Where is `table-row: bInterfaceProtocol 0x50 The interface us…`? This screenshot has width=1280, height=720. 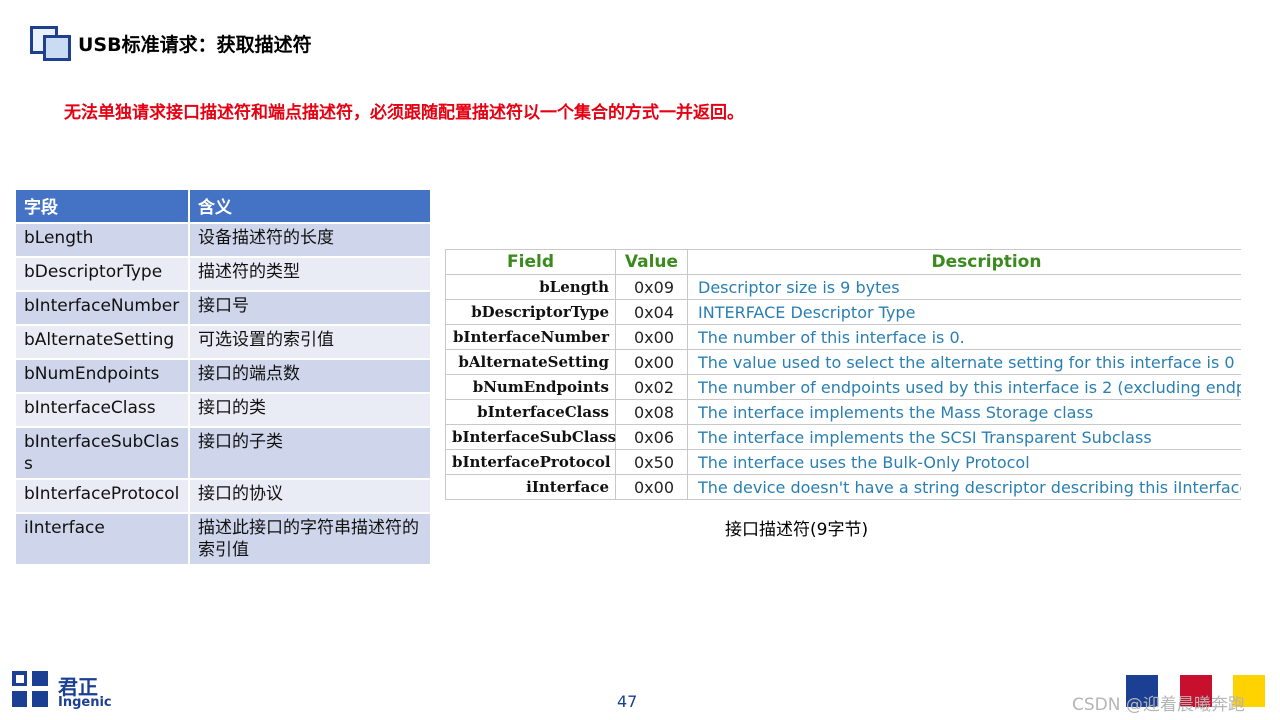 table-row: bInterfaceProtocol 0x50 The interface us… is located at coordinates (843, 462).